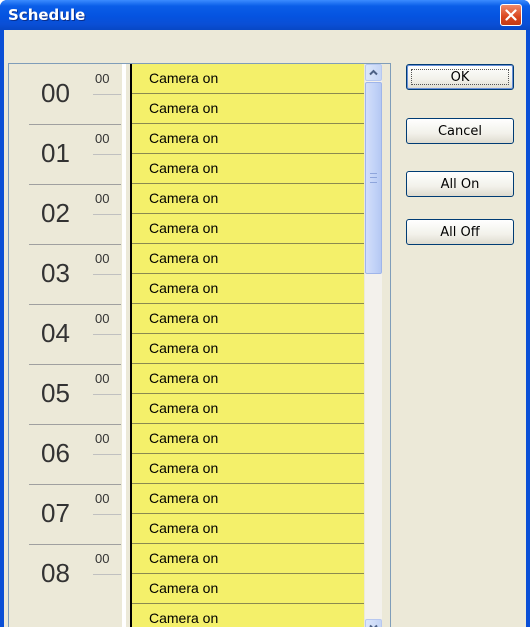  I want to click on hour-label: 06, so click(55, 453).